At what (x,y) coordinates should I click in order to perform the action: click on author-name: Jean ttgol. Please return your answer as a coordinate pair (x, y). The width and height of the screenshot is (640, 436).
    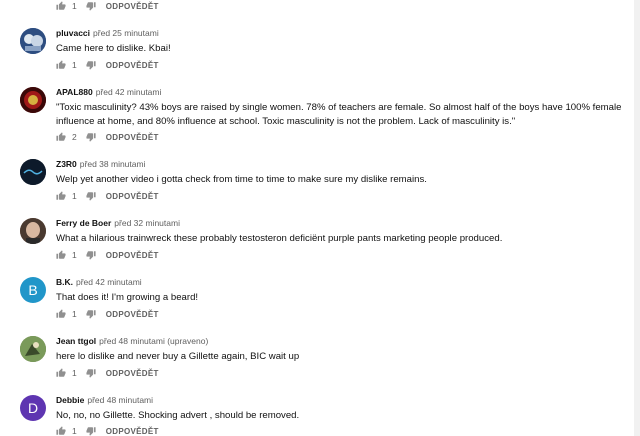
    Looking at the image, I should click on (76, 341).